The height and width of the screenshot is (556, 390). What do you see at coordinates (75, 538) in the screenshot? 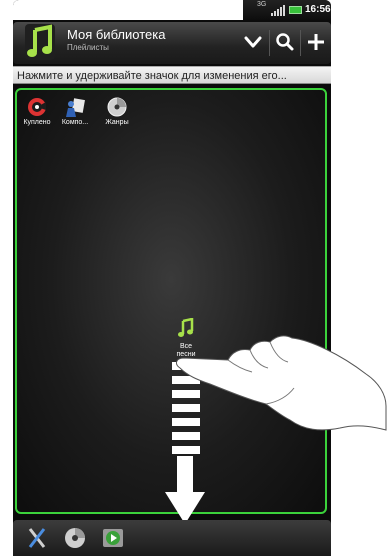
I see `cd-icon` at bounding box center [75, 538].